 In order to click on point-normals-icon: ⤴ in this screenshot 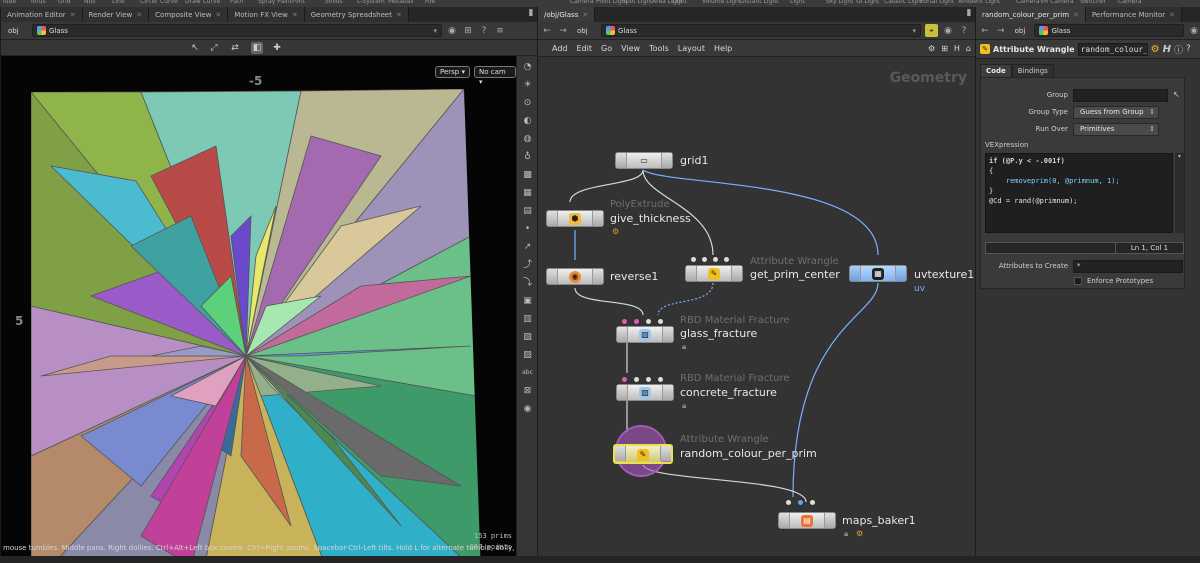, I will do `click(528, 265)`.